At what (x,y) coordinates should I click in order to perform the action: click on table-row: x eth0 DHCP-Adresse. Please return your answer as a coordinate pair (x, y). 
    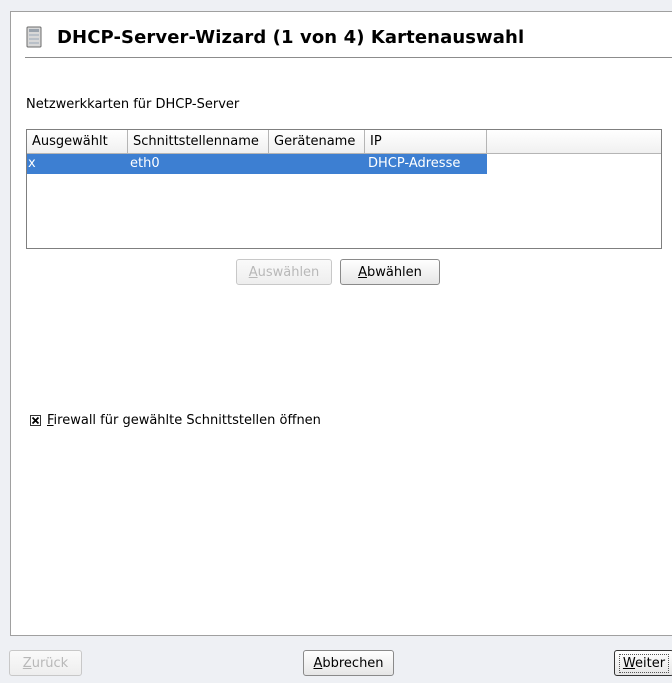
    Looking at the image, I should click on (257, 164).